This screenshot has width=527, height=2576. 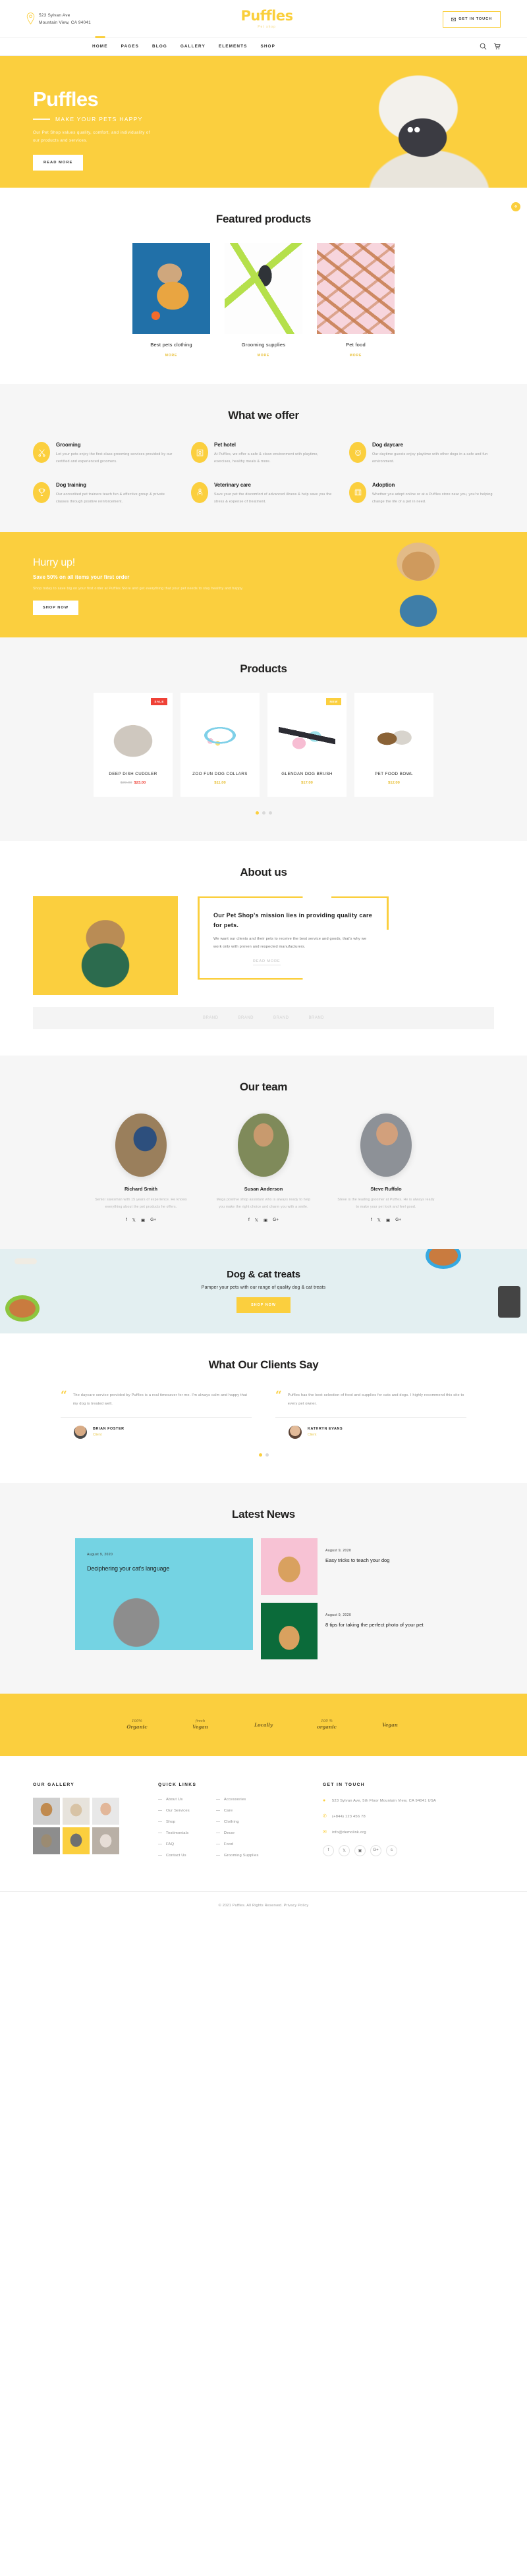 I want to click on envelope-icon, so click(x=454, y=19).